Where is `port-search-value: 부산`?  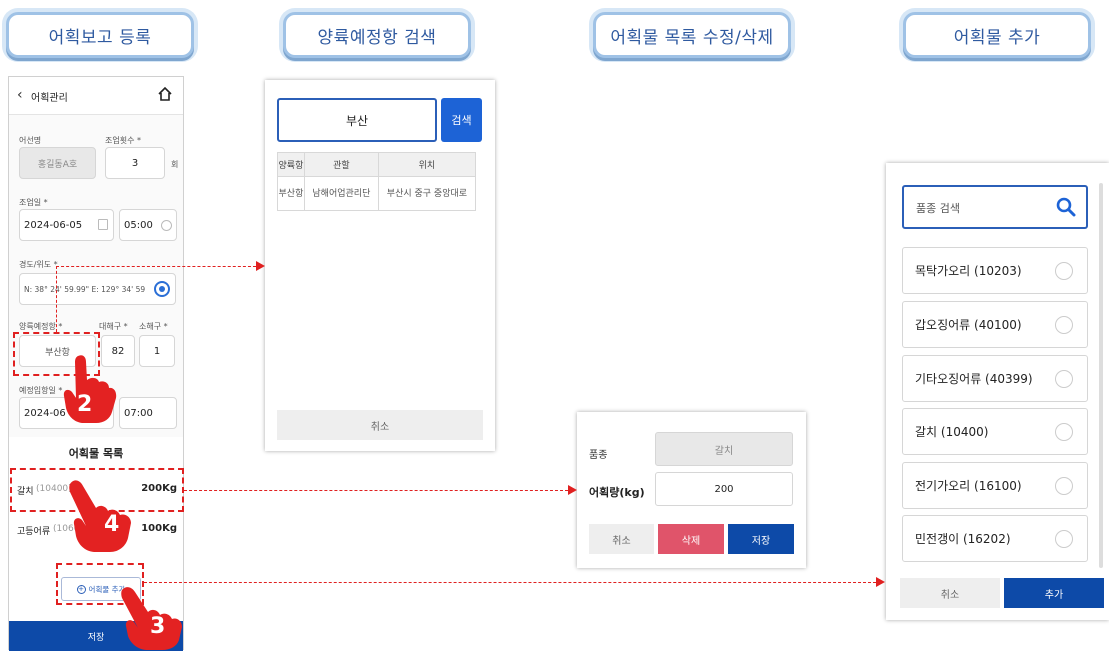 port-search-value: 부산 is located at coordinates (357, 120).